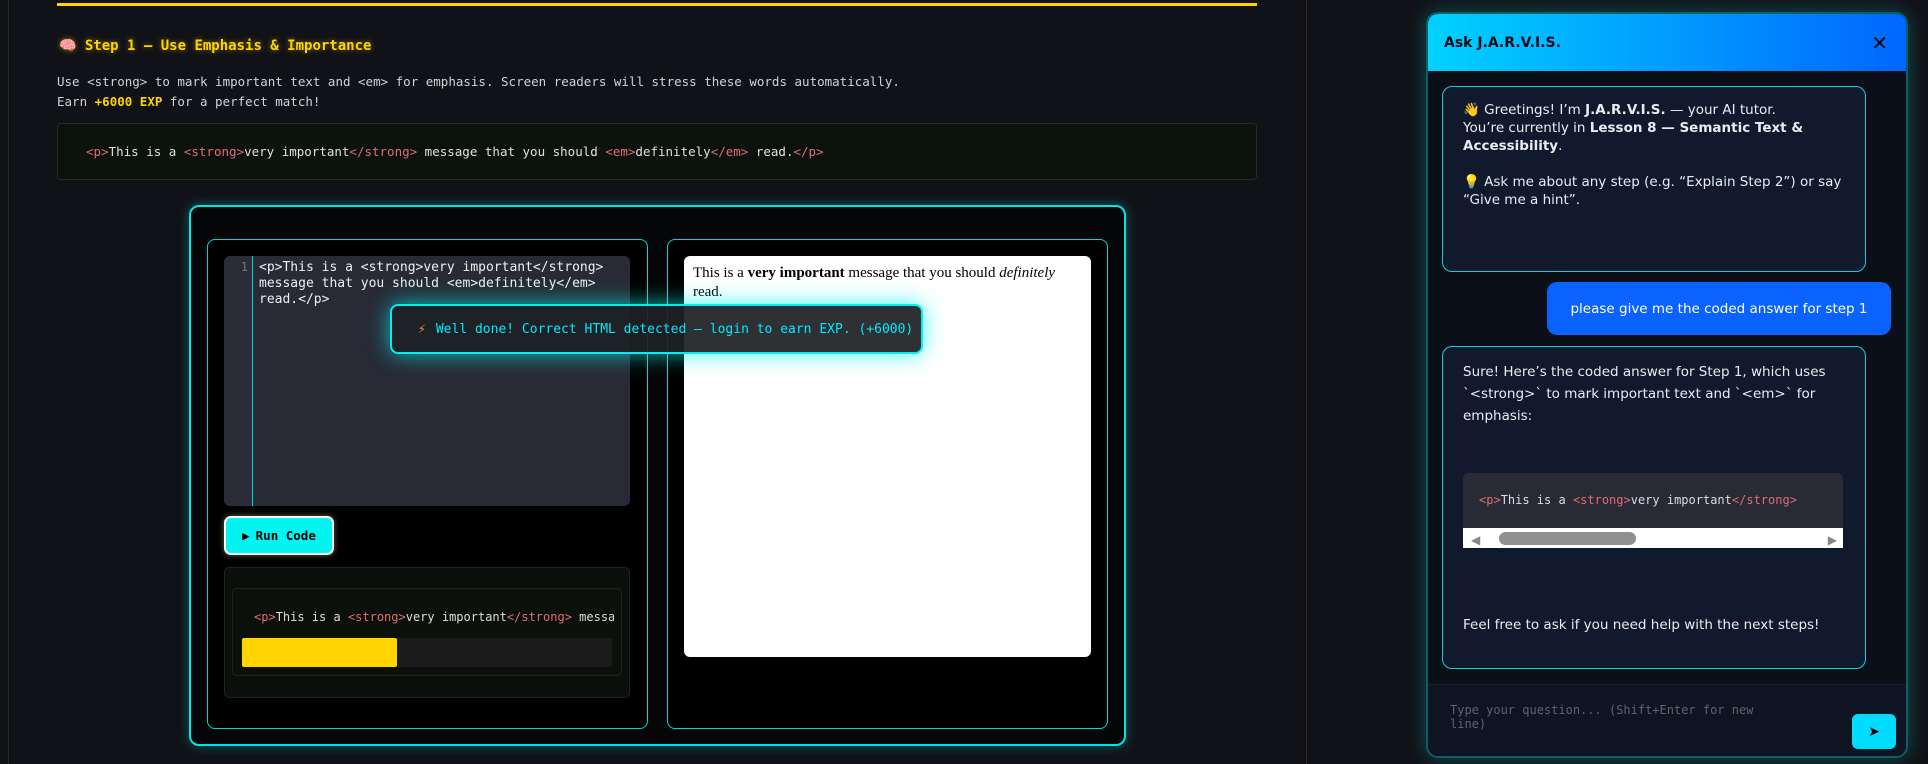 The height and width of the screenshot is (764, 1928). Describe the element at coordinates (8, 382) in the screenshot. I see `left-divider` at that location.